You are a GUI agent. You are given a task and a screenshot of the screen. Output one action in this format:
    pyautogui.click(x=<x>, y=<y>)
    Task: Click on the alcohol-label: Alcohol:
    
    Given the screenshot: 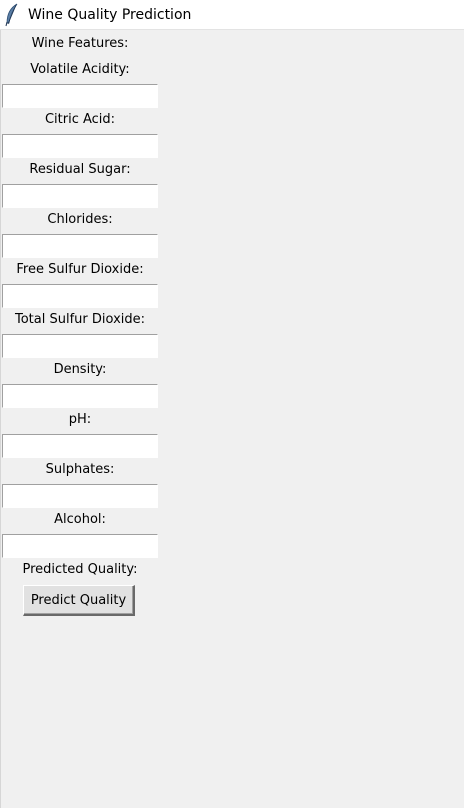 What is the action you would take?
    pyautogui.click(x=80, y=519)
    